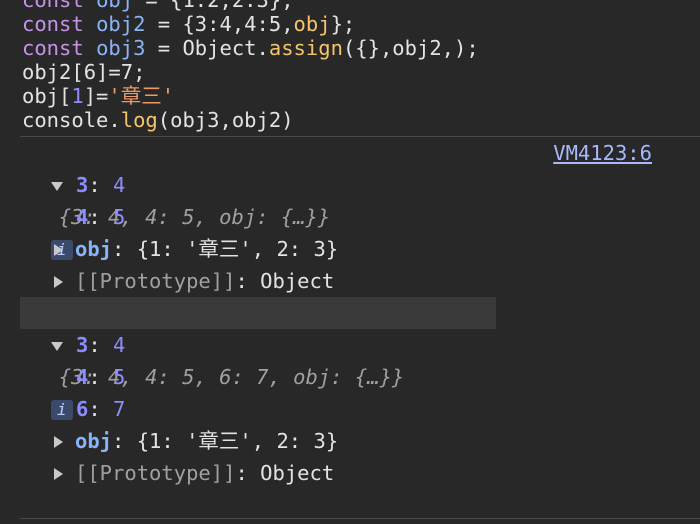 The width and height of the screenshot is (700, 524). What do you see at coordinates (101, 409) in the screenshot?
I see `property-row: 6: 7` at bounding box center [101, 409].